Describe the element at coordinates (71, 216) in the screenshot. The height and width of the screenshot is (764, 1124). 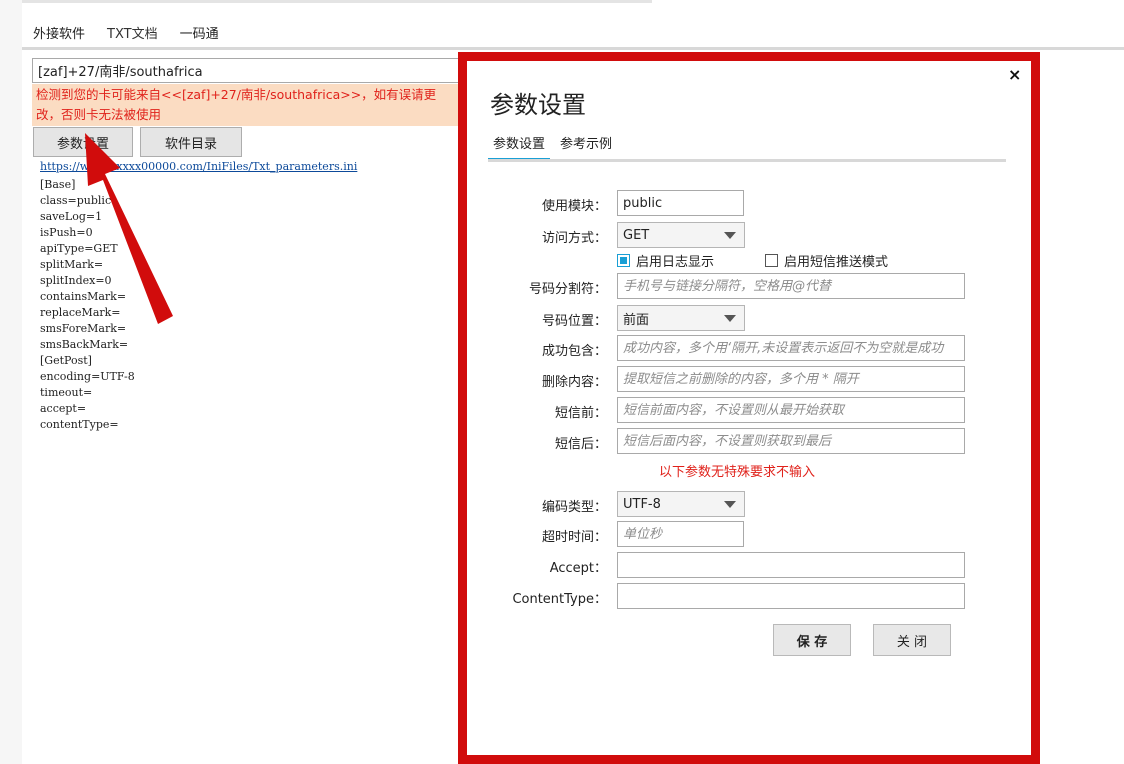
I see `ini-line: saveLog=1` at that location.